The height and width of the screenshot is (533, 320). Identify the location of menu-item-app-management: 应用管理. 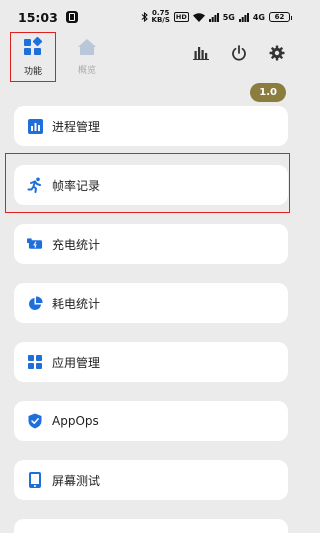
(151, 362).